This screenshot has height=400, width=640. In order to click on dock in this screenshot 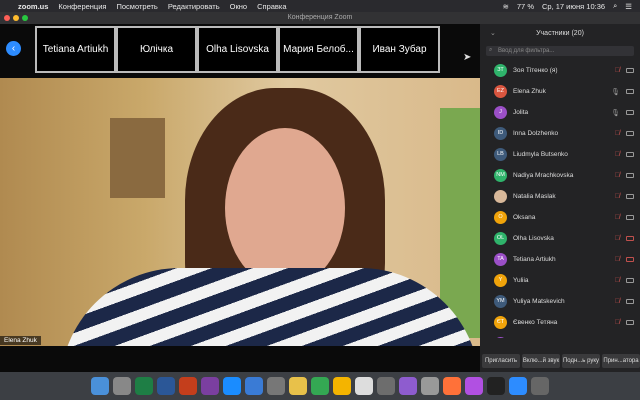, I will do `click(320, 386)`.